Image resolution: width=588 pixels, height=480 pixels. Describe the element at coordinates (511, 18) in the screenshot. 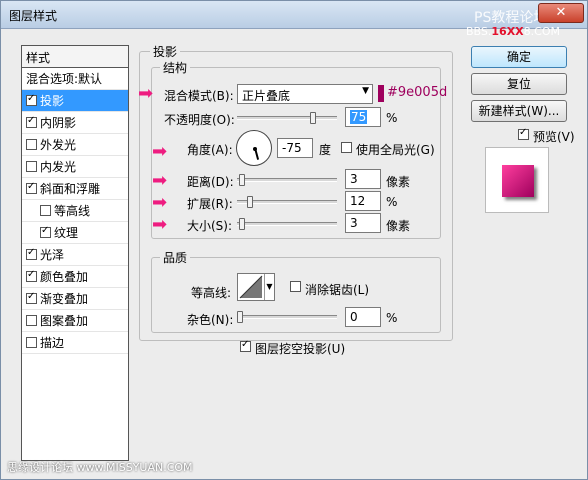

I see `watermark-site-name: PS教程论坛` at that location.